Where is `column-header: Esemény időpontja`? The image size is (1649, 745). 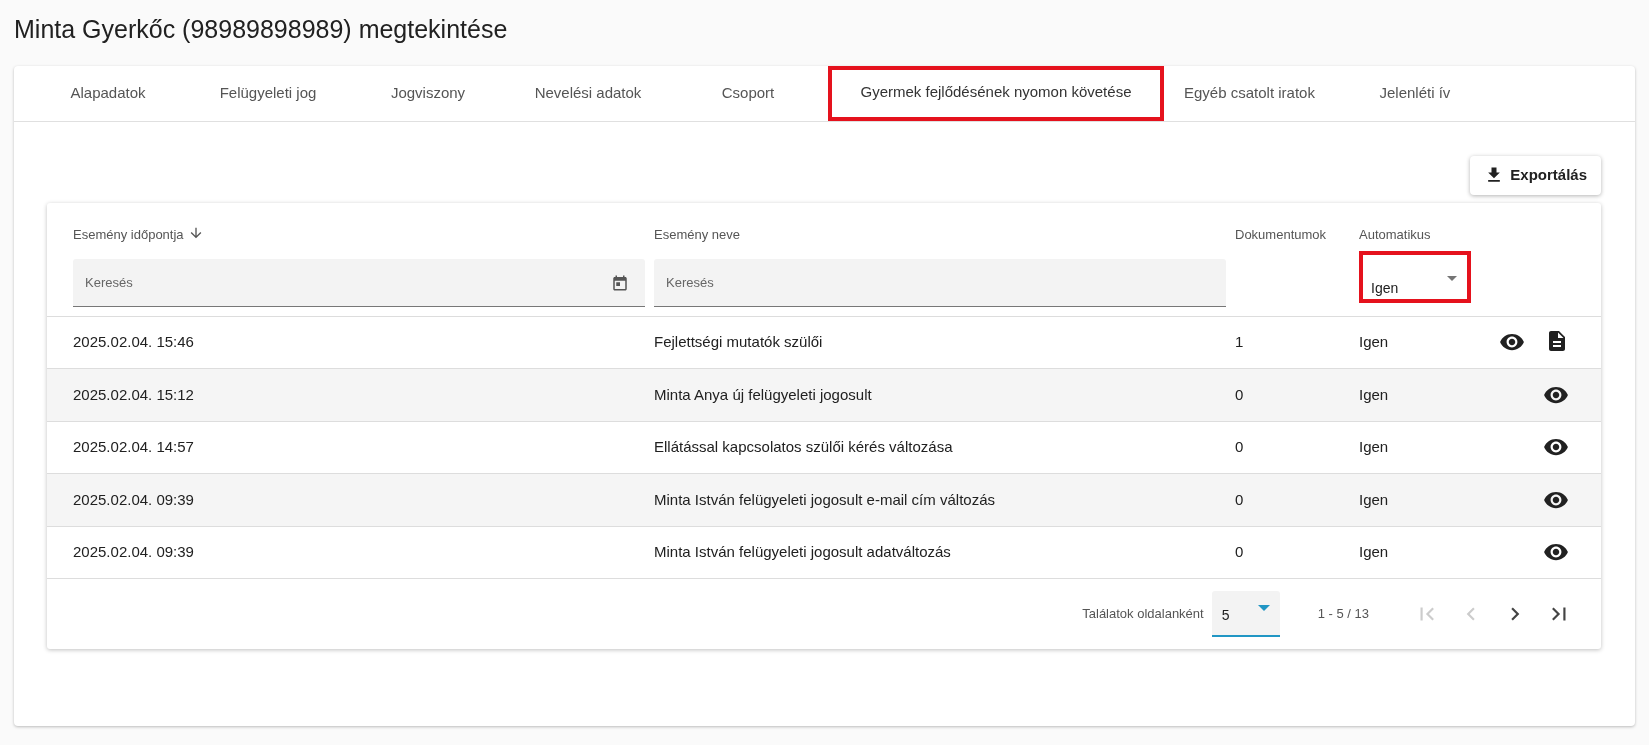
column-header: Esemény időpontja is located at coordinates (128, 234).